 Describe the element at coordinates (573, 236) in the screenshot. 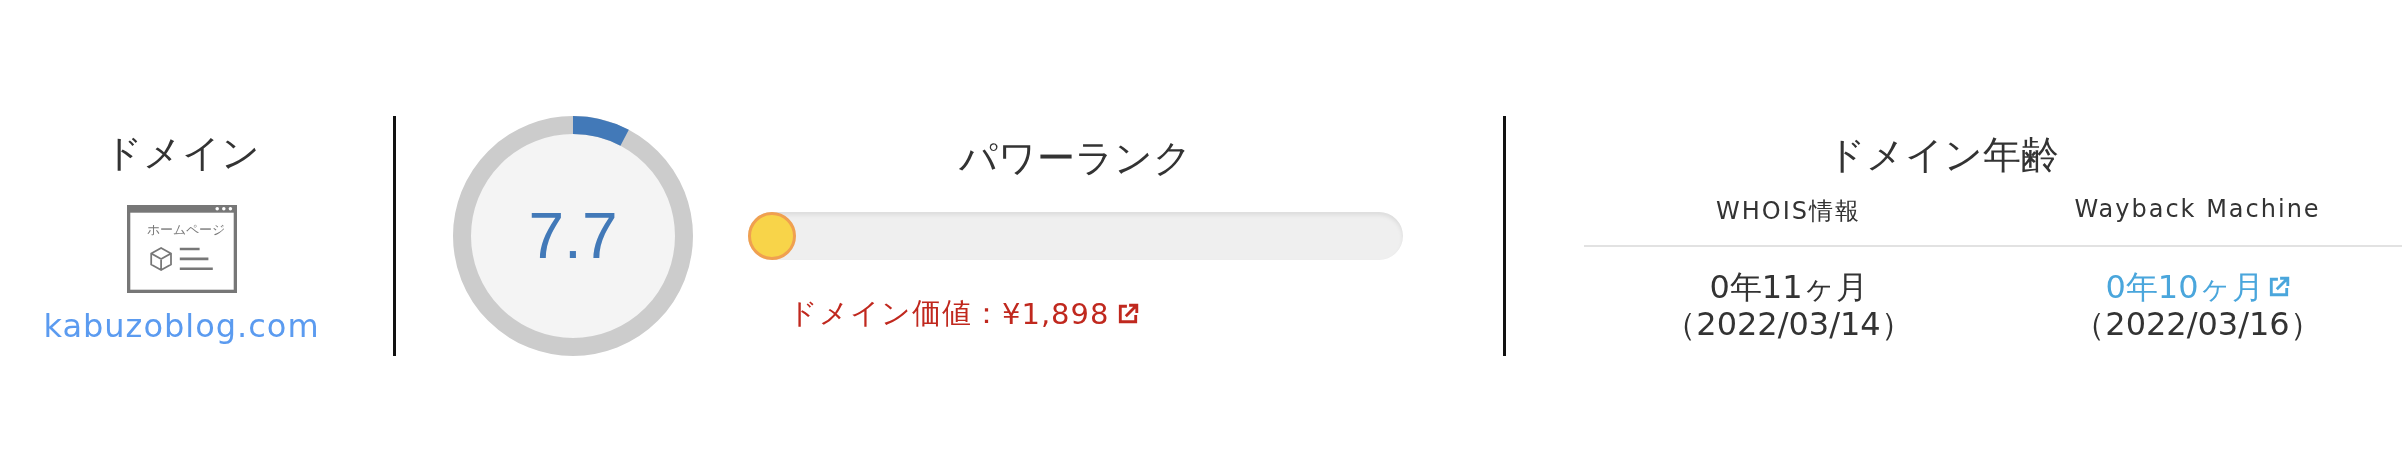

I see `score-value: 7.7` at that location.